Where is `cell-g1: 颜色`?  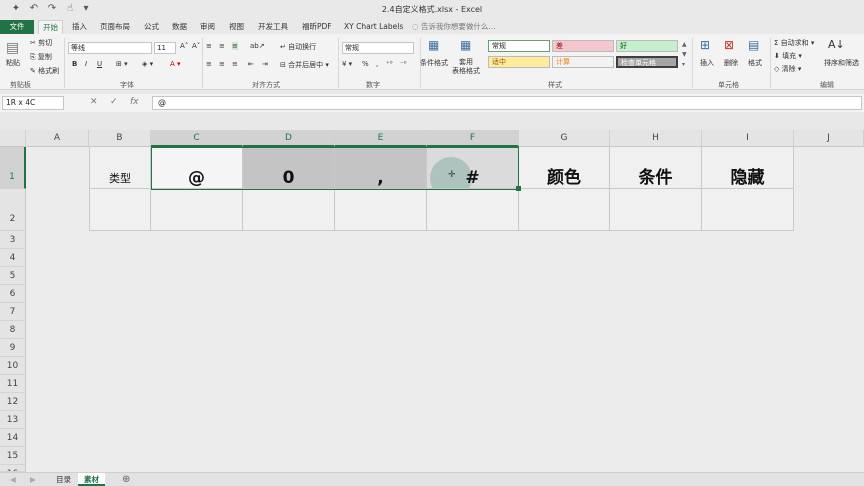 cell-g1: 颜色 is located at coordinates (564, 168).